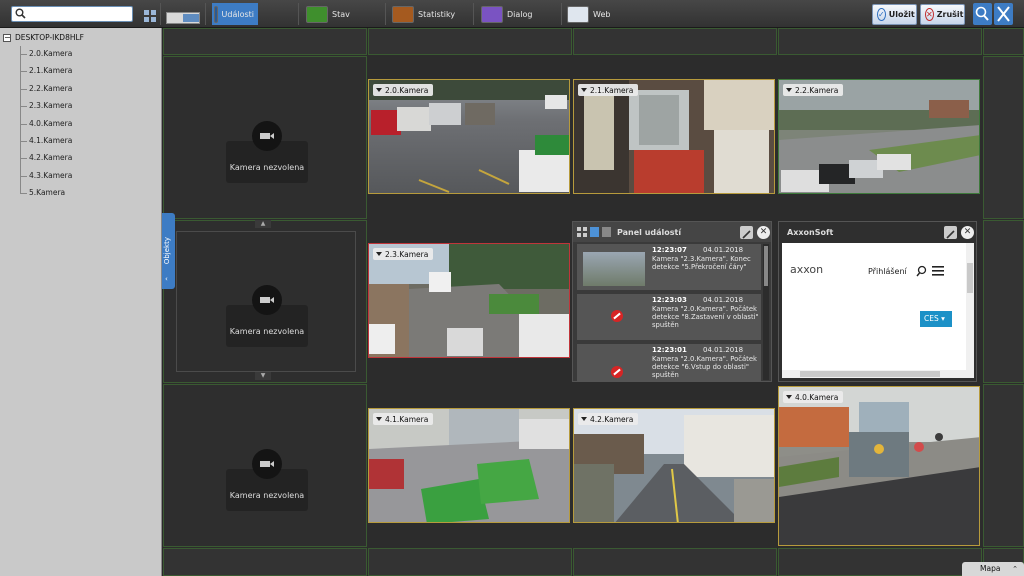  I want to click on zoom-button, so click(982, 14).